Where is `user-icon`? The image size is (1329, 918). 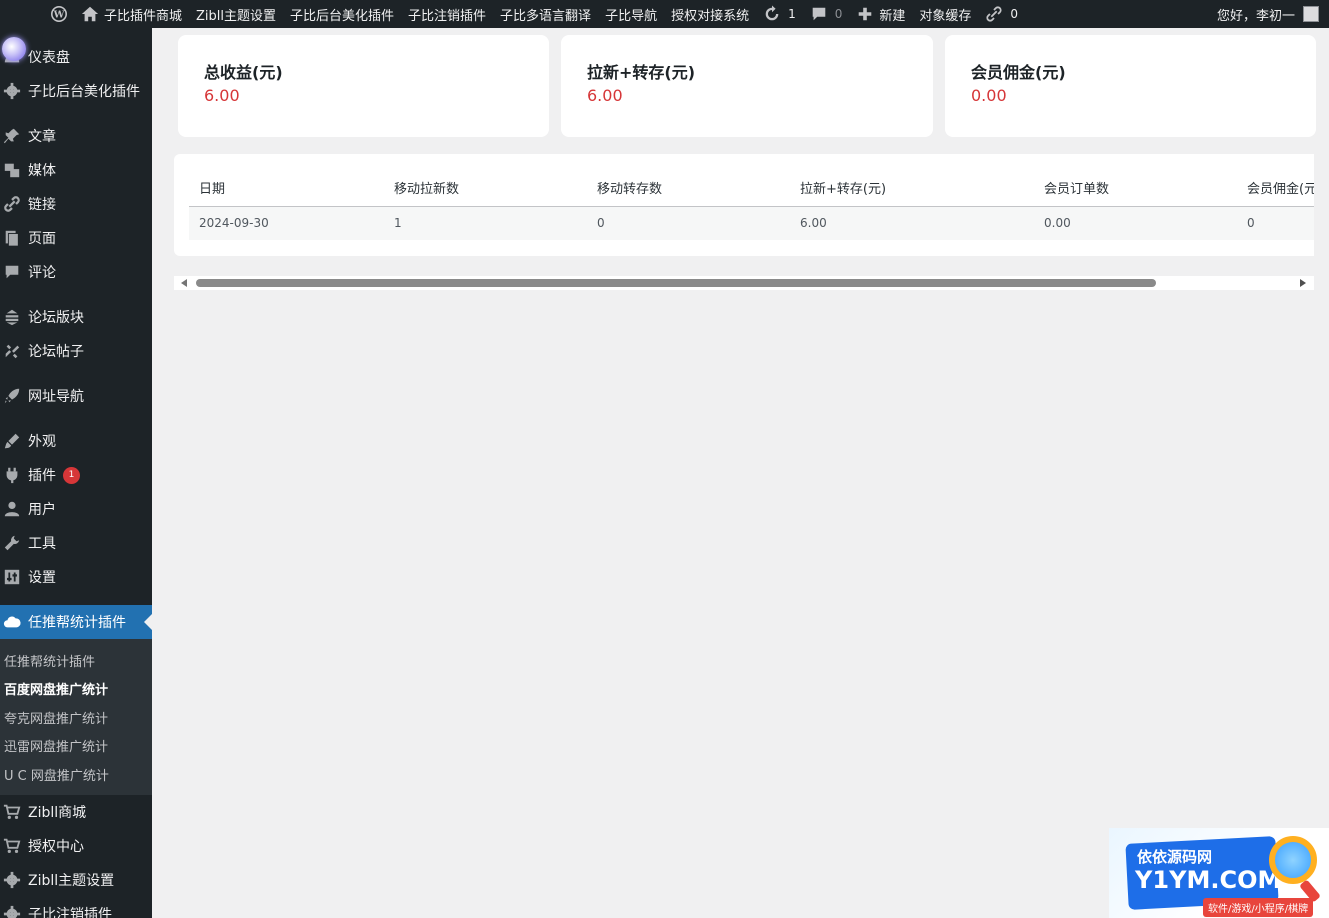 user-icon is located at coordinates (12, 509).